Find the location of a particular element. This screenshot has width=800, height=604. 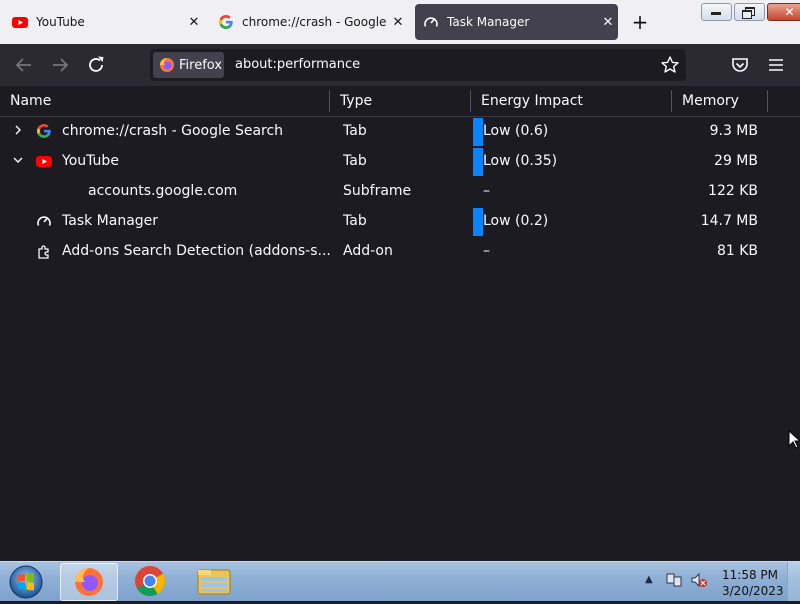

row-name: accounts.google.com is located at coordinates (163, 191).